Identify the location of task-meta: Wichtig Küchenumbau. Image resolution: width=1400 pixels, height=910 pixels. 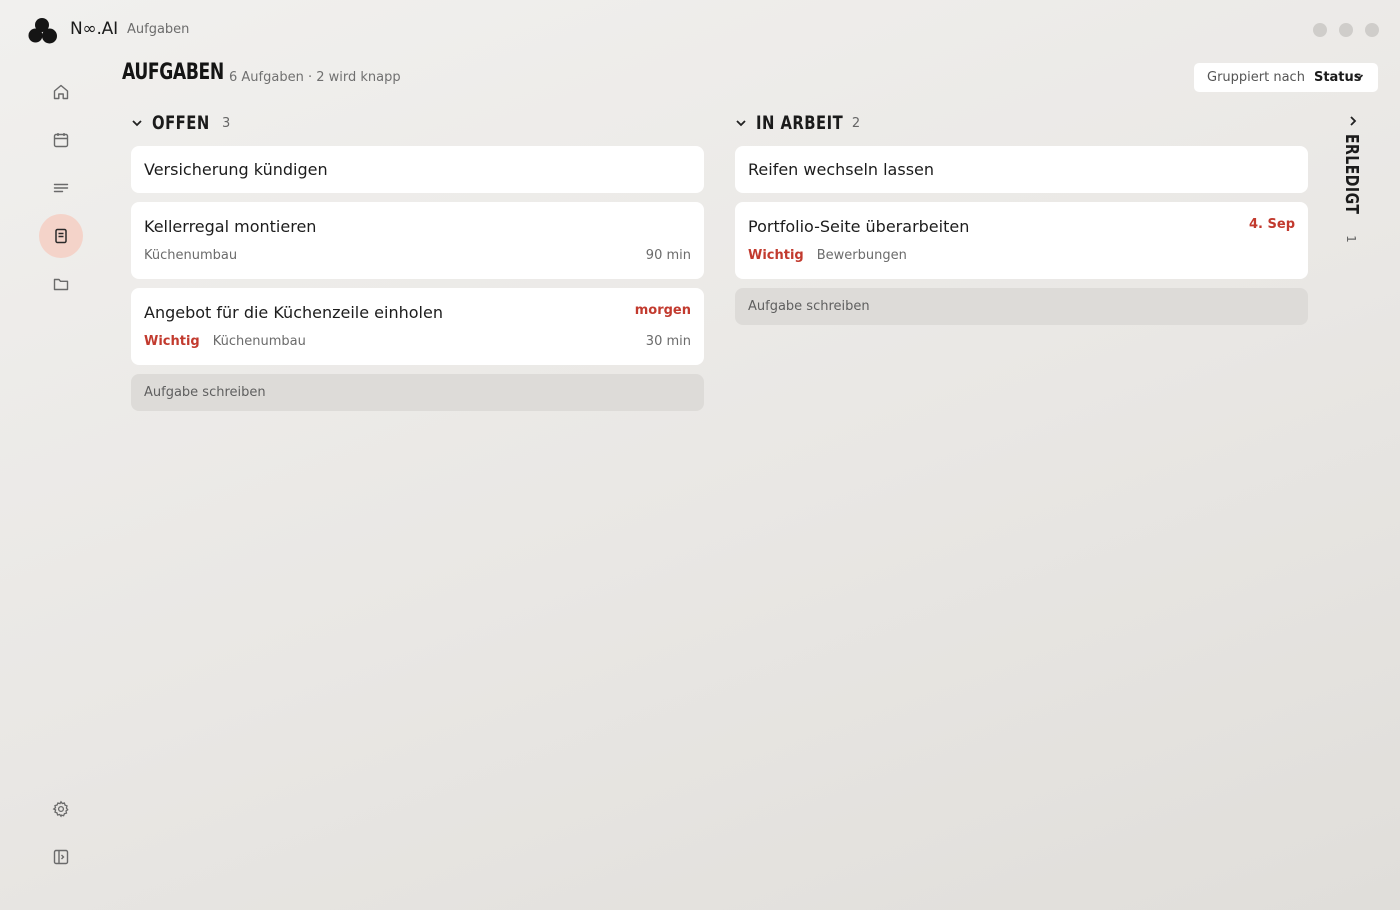
(225, 341).